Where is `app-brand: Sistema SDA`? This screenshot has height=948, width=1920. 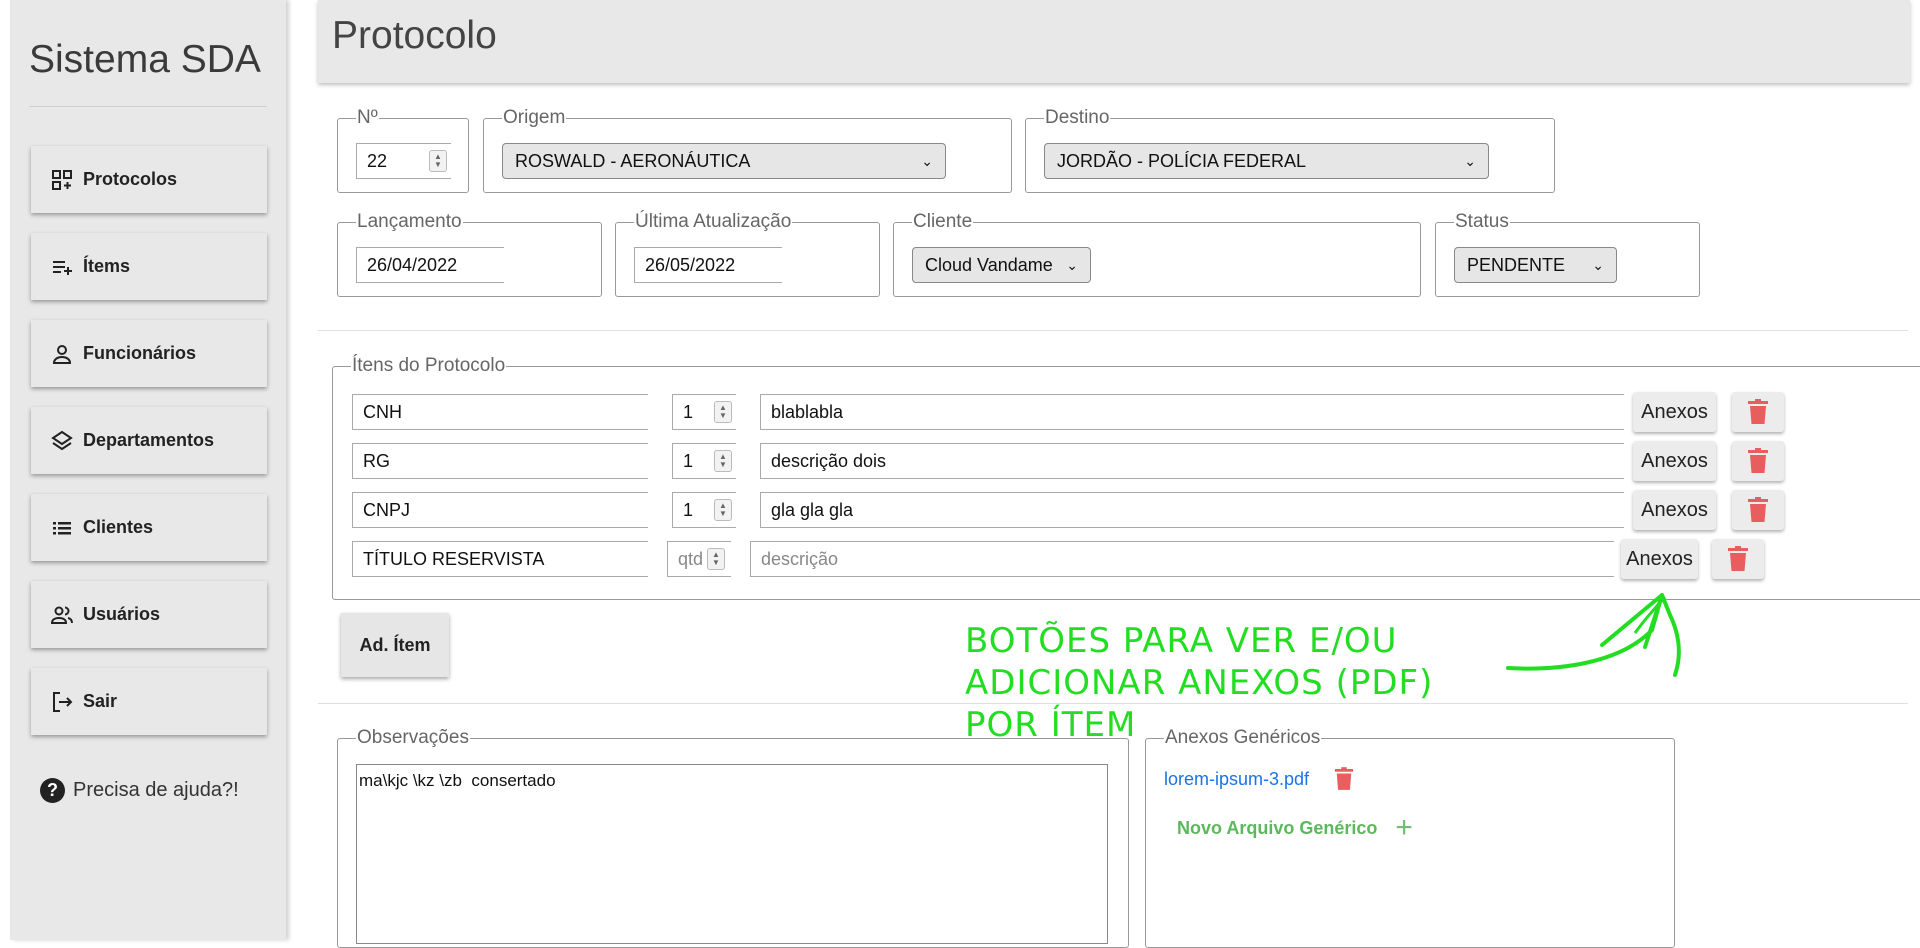 app-brand: Sistema SDA is located at coordinates (145, 59).